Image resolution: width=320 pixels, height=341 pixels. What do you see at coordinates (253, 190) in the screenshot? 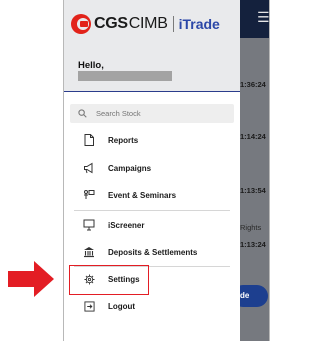
I see `background-time: 1:13:54` at bounding box center [253, 190].